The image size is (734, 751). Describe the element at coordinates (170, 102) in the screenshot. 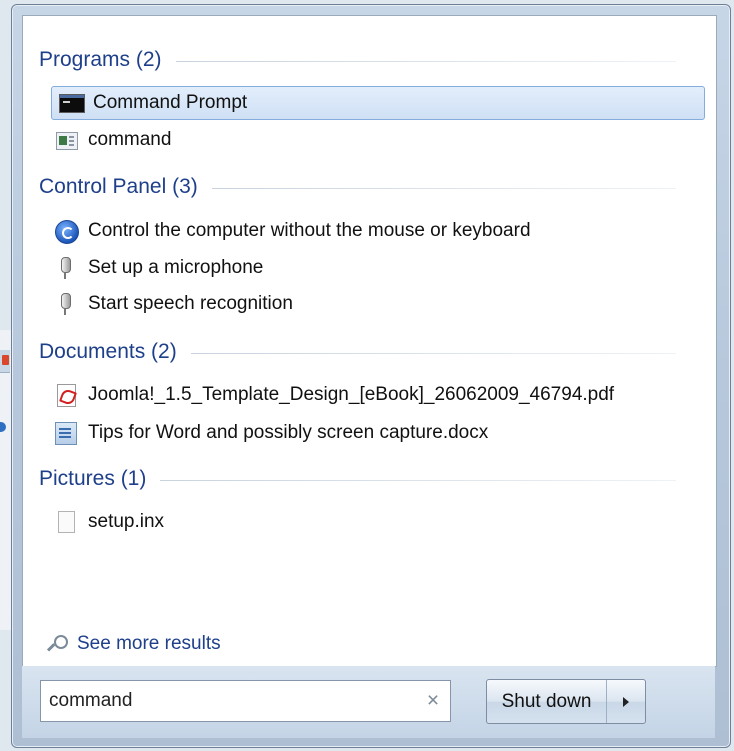

I see `result-label: Command Prompt` at that location.